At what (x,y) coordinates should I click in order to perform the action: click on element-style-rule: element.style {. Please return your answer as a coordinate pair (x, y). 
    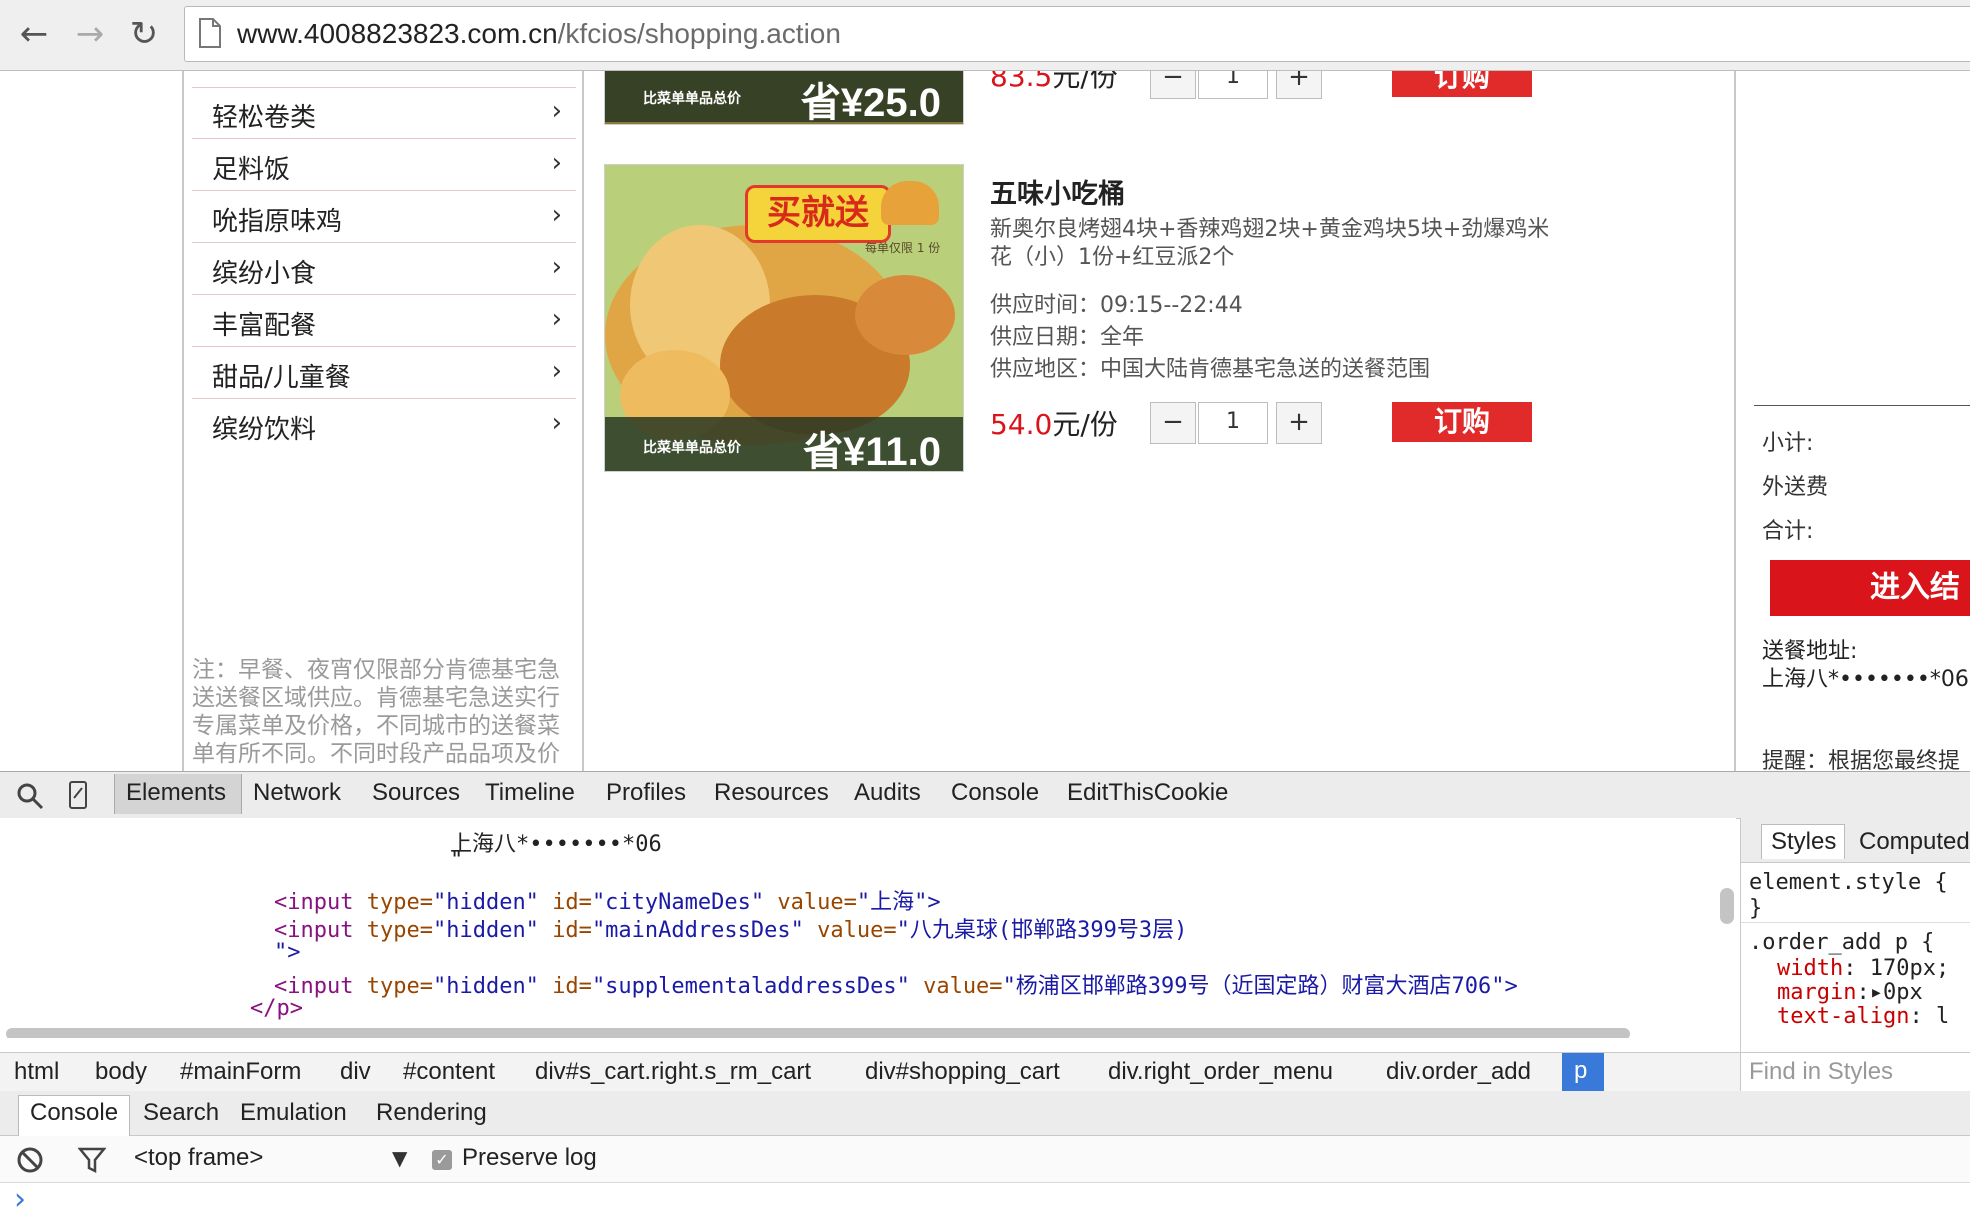
    Looking at the image, I should click on (1848, 882).